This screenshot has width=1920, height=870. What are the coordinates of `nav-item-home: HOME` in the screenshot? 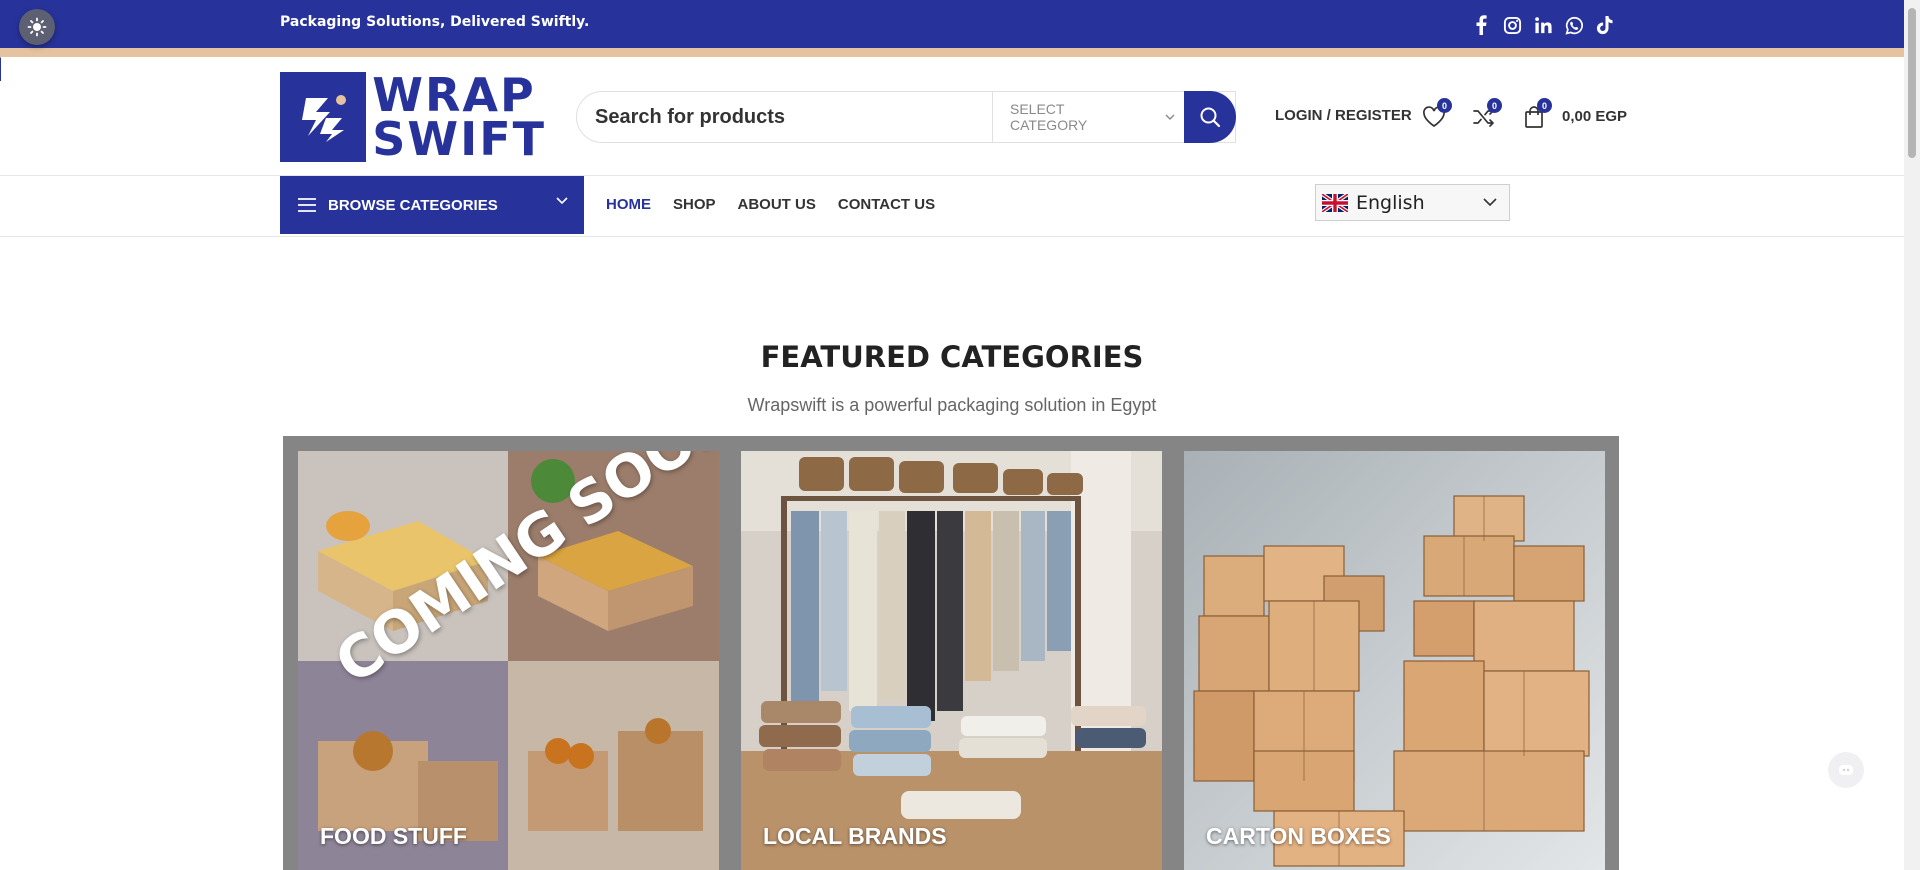 It's located at (628, 204).